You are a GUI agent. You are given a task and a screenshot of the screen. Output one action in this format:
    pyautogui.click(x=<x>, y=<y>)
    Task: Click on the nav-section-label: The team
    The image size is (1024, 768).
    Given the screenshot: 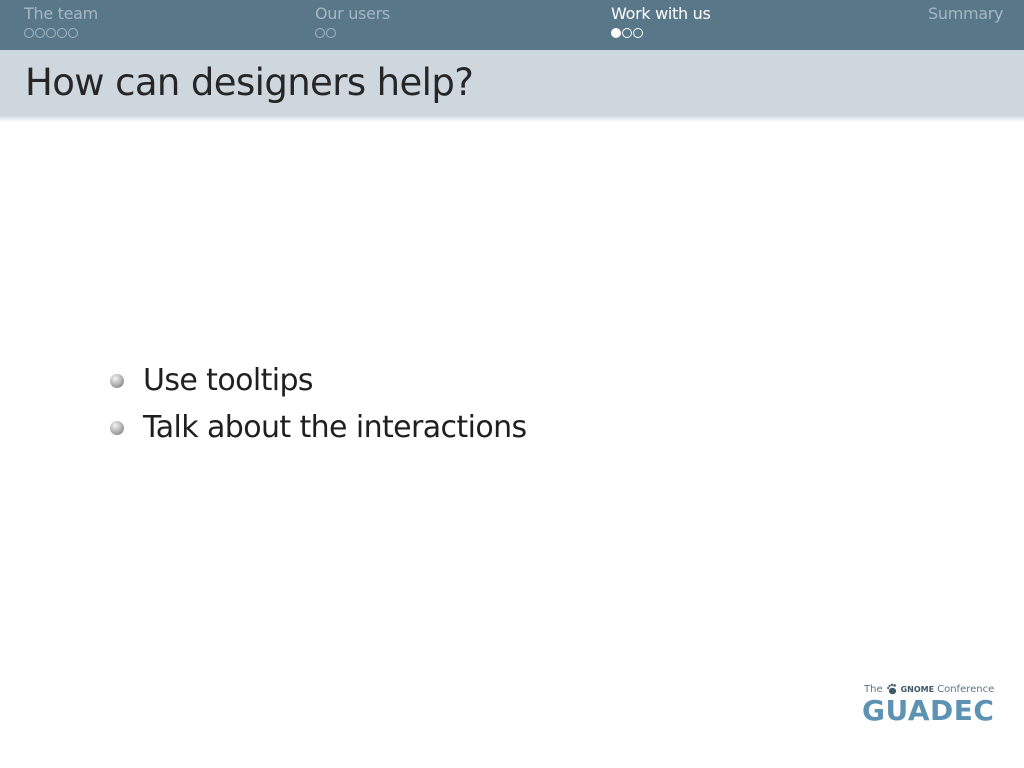 What is the action you would take?
    pyautogui.click(x=61, y=13)
    